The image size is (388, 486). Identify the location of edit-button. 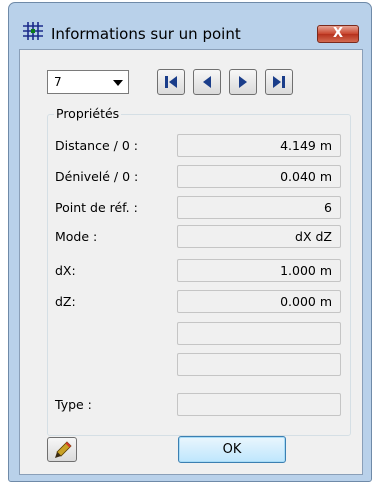
(62, 449).